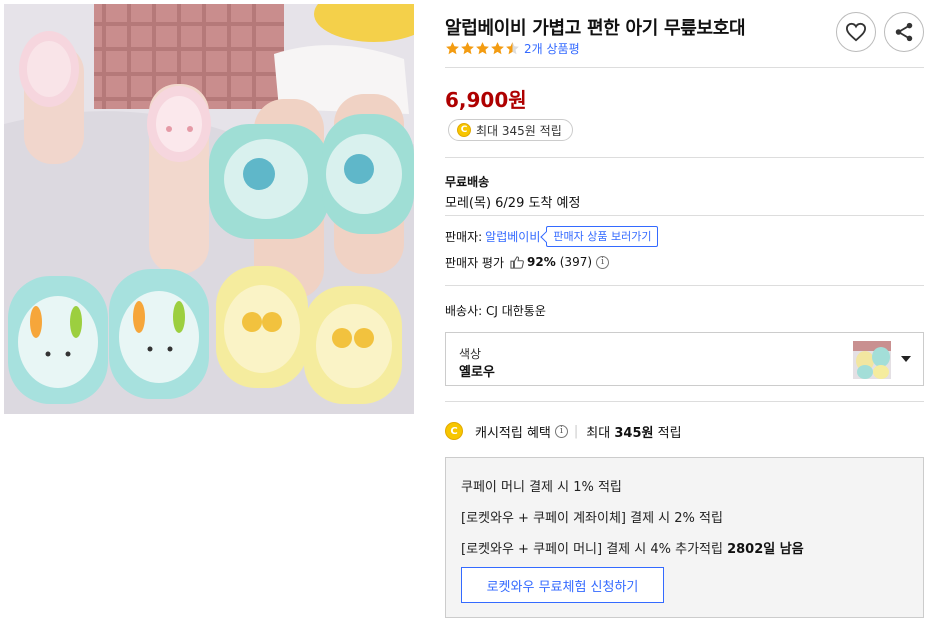  What do you see at coordinates (541, 262) in the screenshot?
I see `seller-score-percent: 92%` at bounding box center [541, 262].